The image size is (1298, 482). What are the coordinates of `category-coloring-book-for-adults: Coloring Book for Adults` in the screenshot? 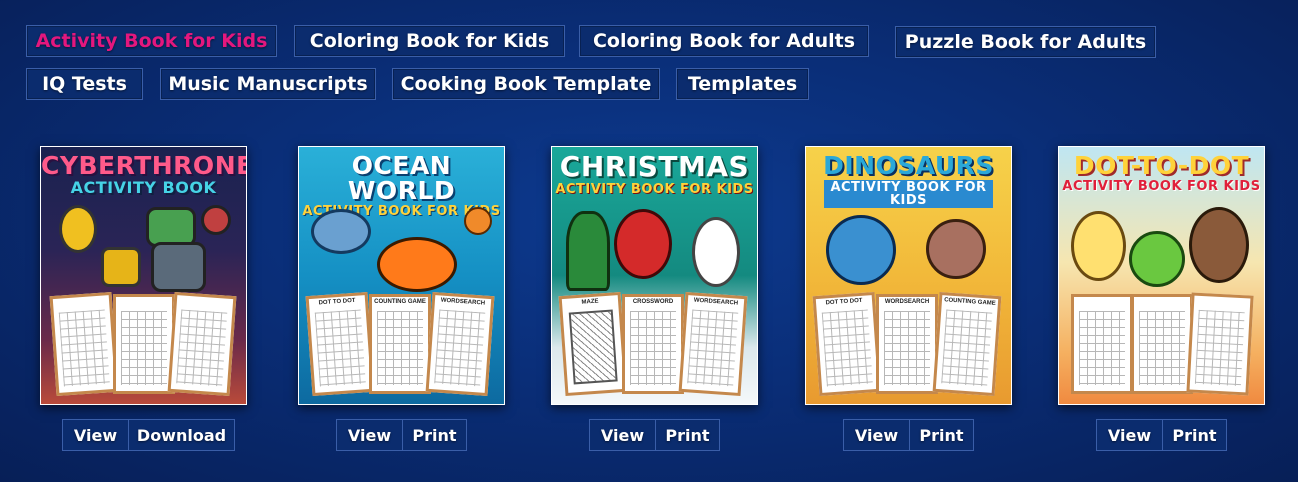 It's located at (724, 41).